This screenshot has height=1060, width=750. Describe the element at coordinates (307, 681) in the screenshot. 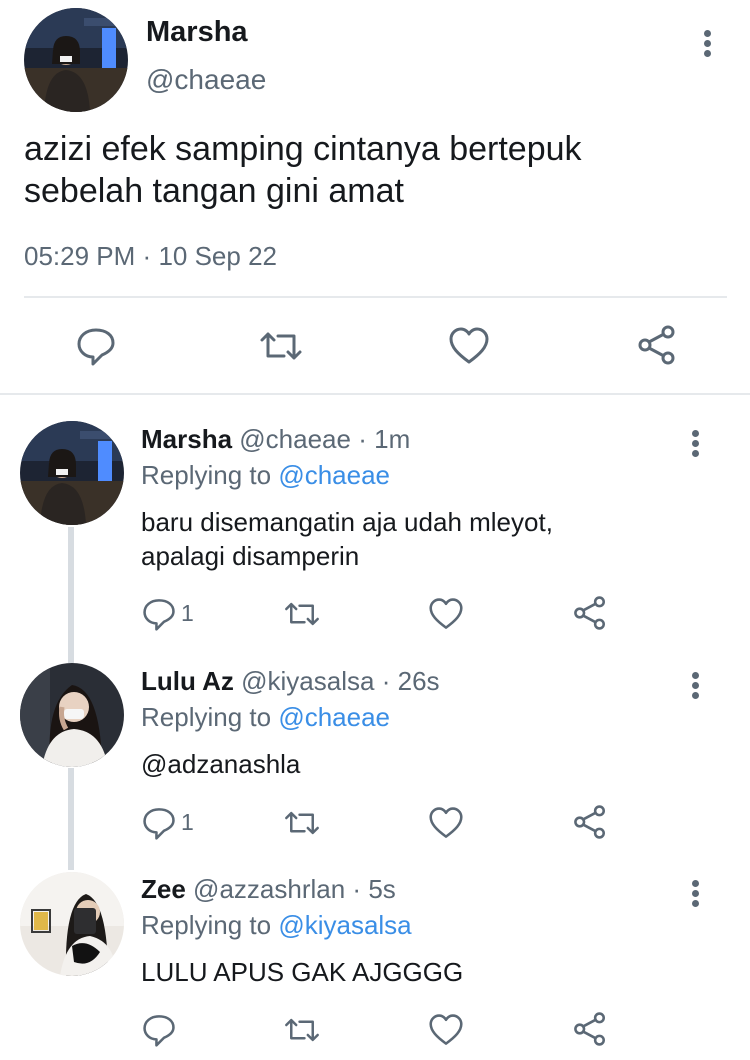

I see `reply-author-handle: @kiyasalsa` at that location.